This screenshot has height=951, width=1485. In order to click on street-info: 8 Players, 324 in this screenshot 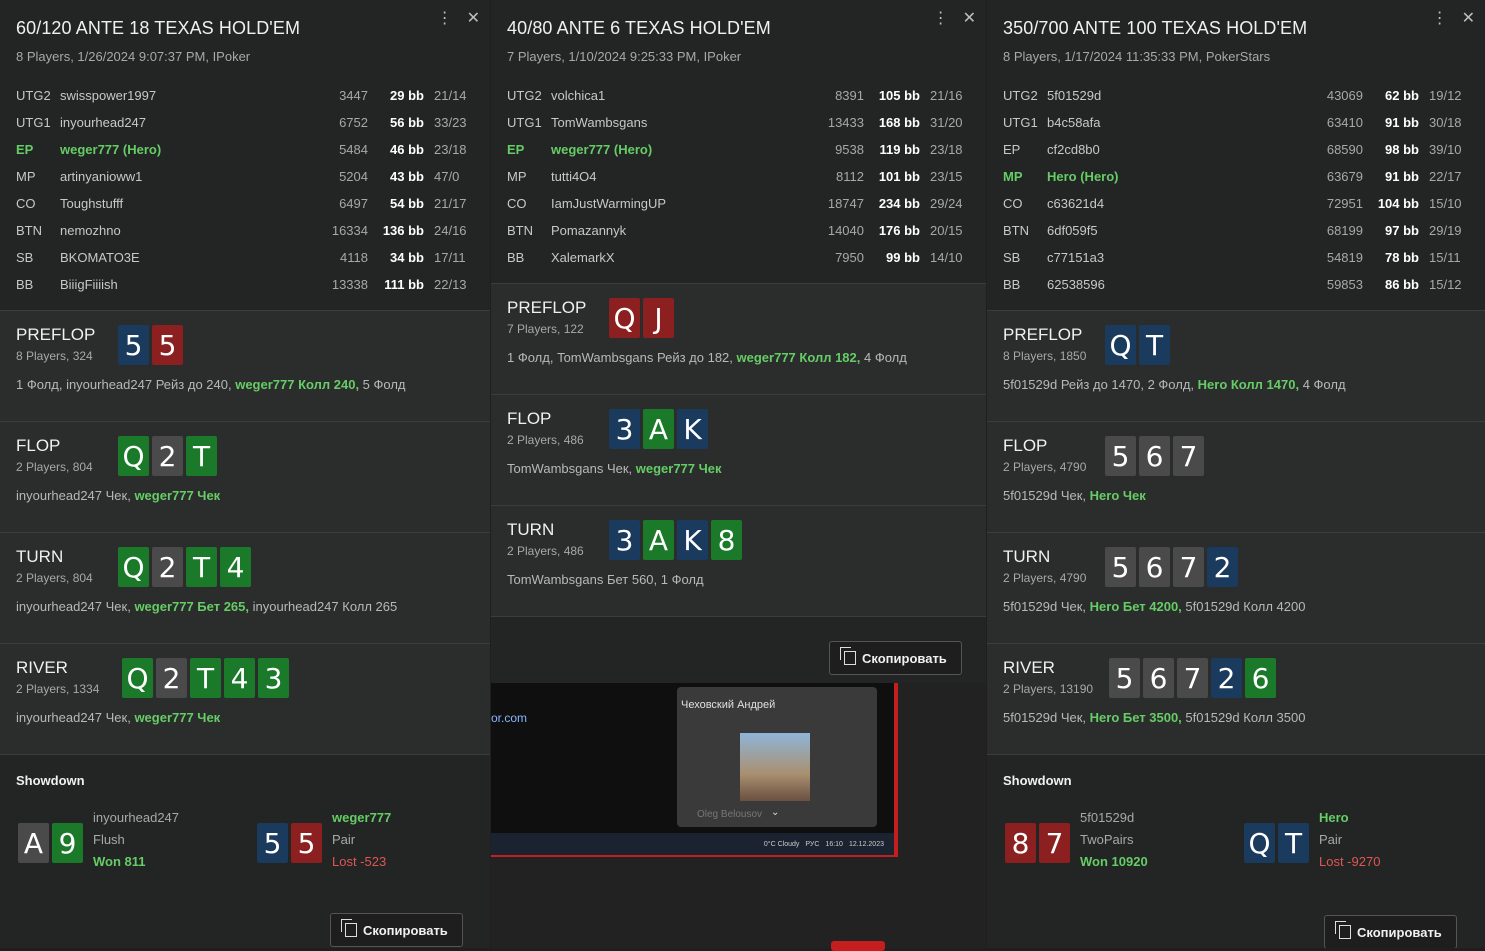, I will do `click(54, 356)`.